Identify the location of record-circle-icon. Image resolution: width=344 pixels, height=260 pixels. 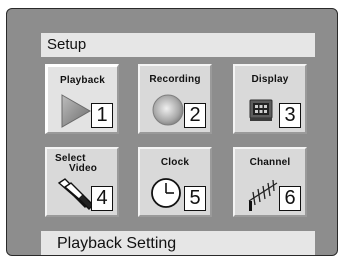
(168, 110).